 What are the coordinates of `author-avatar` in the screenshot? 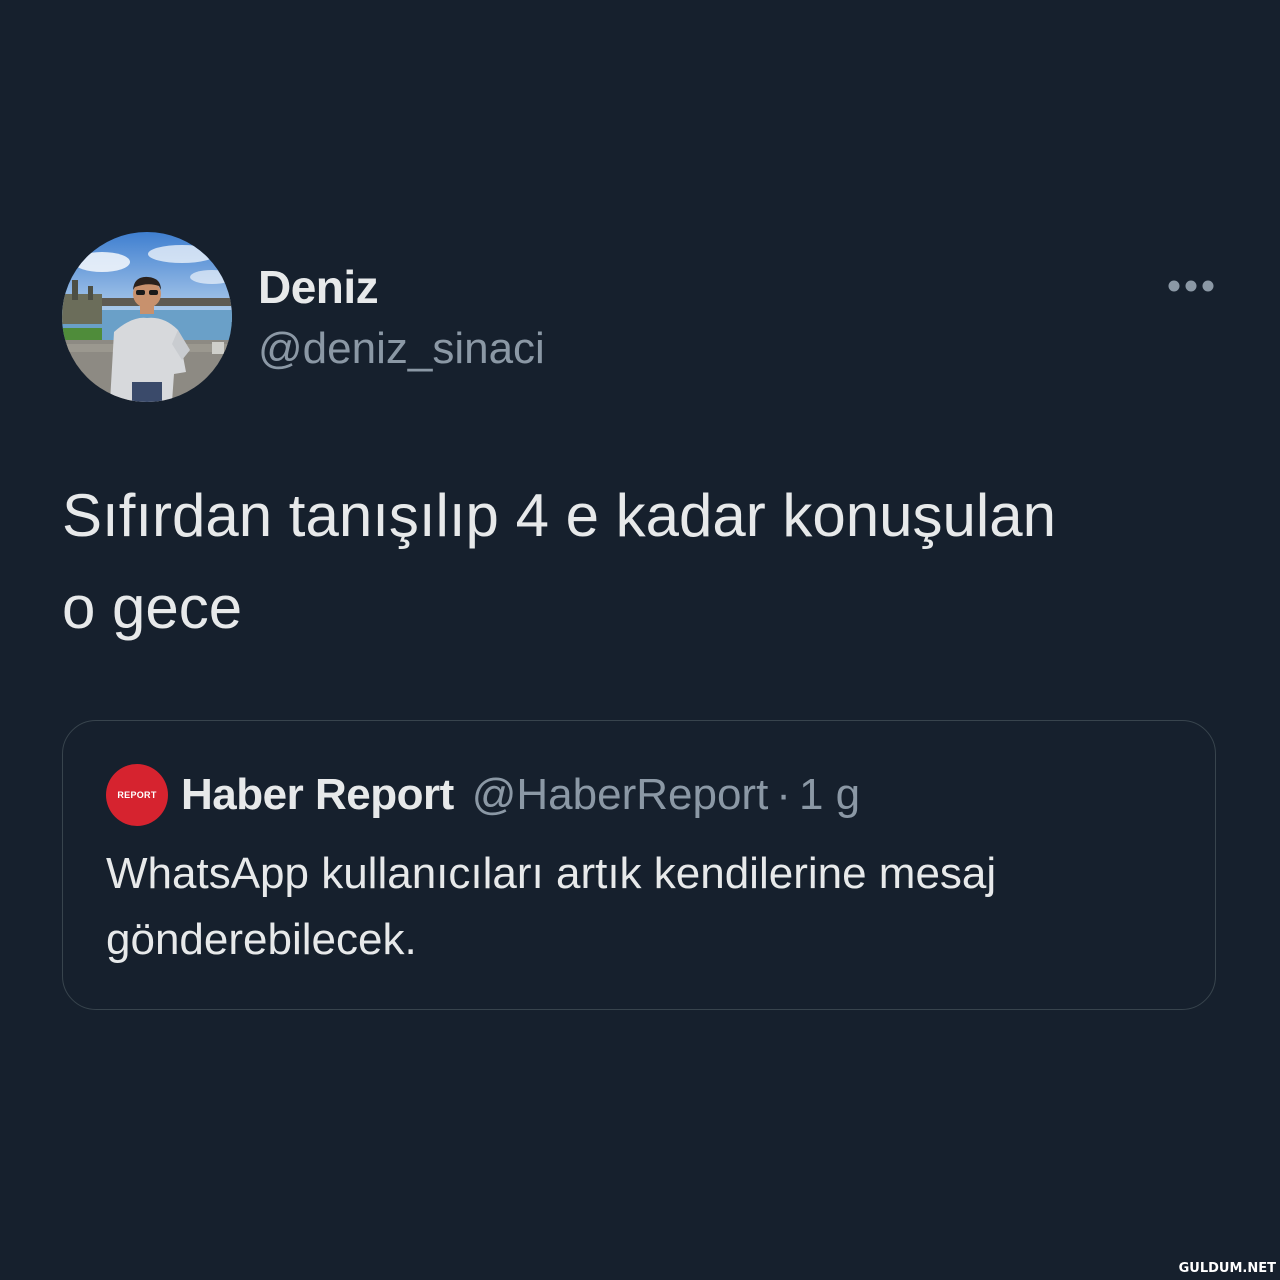 It's located at (147, 317).